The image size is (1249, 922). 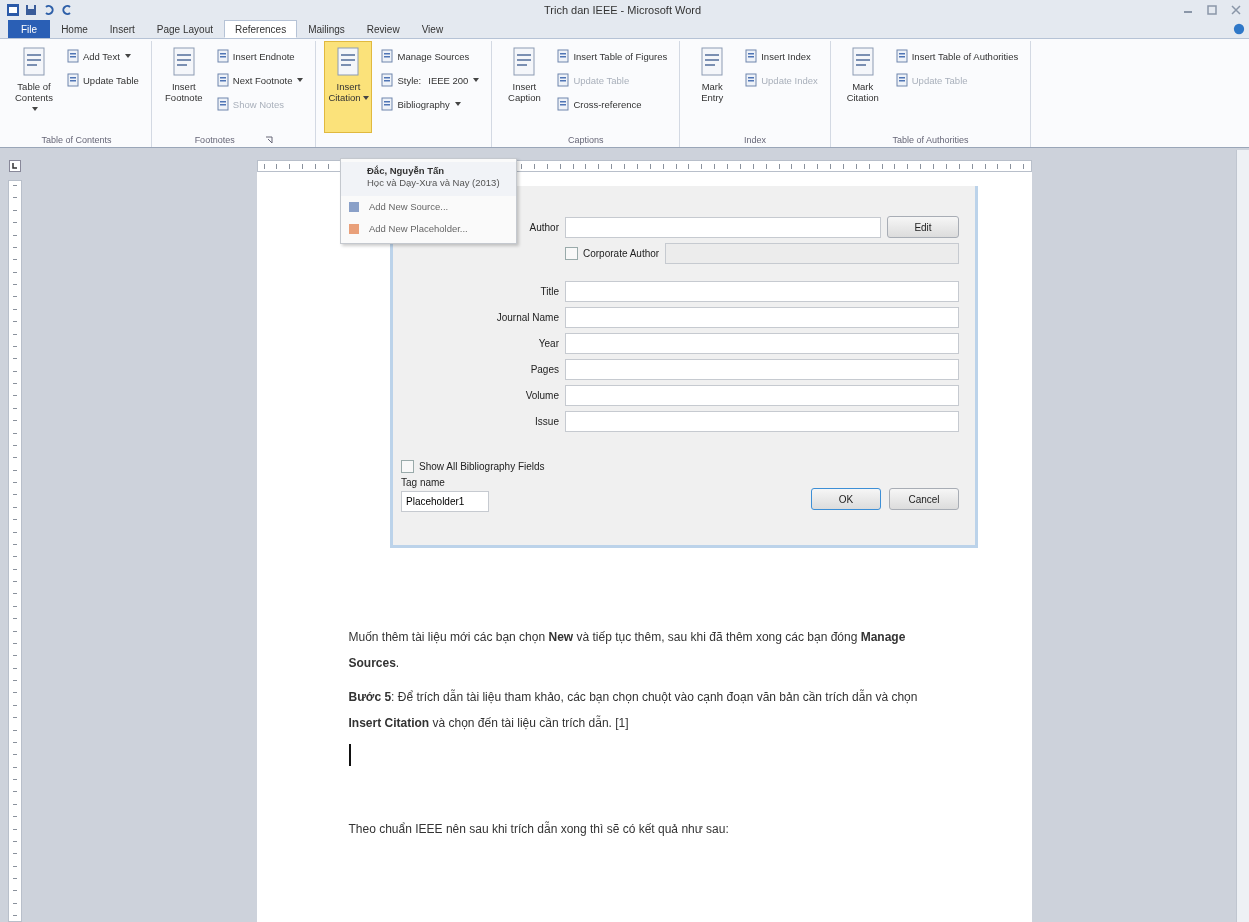 I want to click on corporate-author-checkbox: Corporate Author, so click(x=612, y=253).